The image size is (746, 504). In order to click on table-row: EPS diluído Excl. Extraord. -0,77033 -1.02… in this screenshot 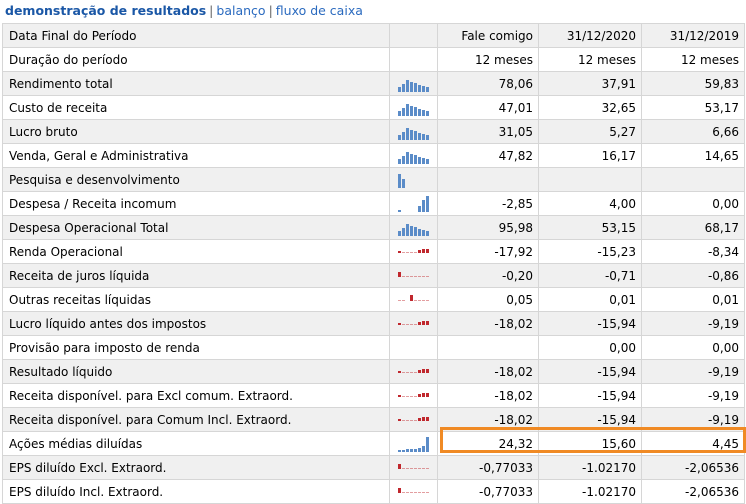, I will do `click(373, 467)`.